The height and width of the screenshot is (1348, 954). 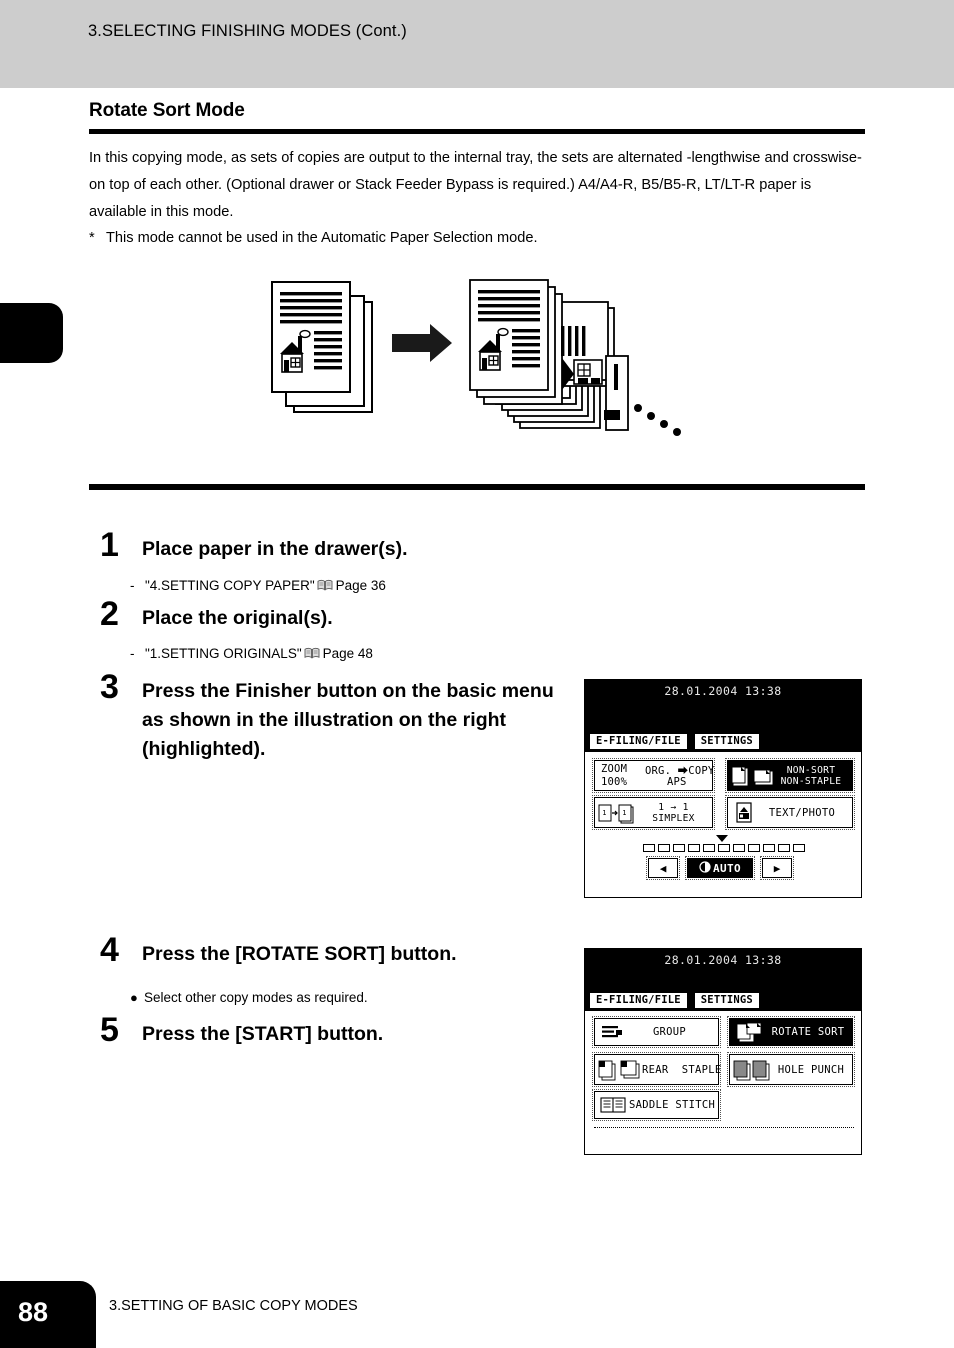 I want to click on running-head: 3.SELECTING FINISHING MODES (Cont.), so click(x=247, y=31).